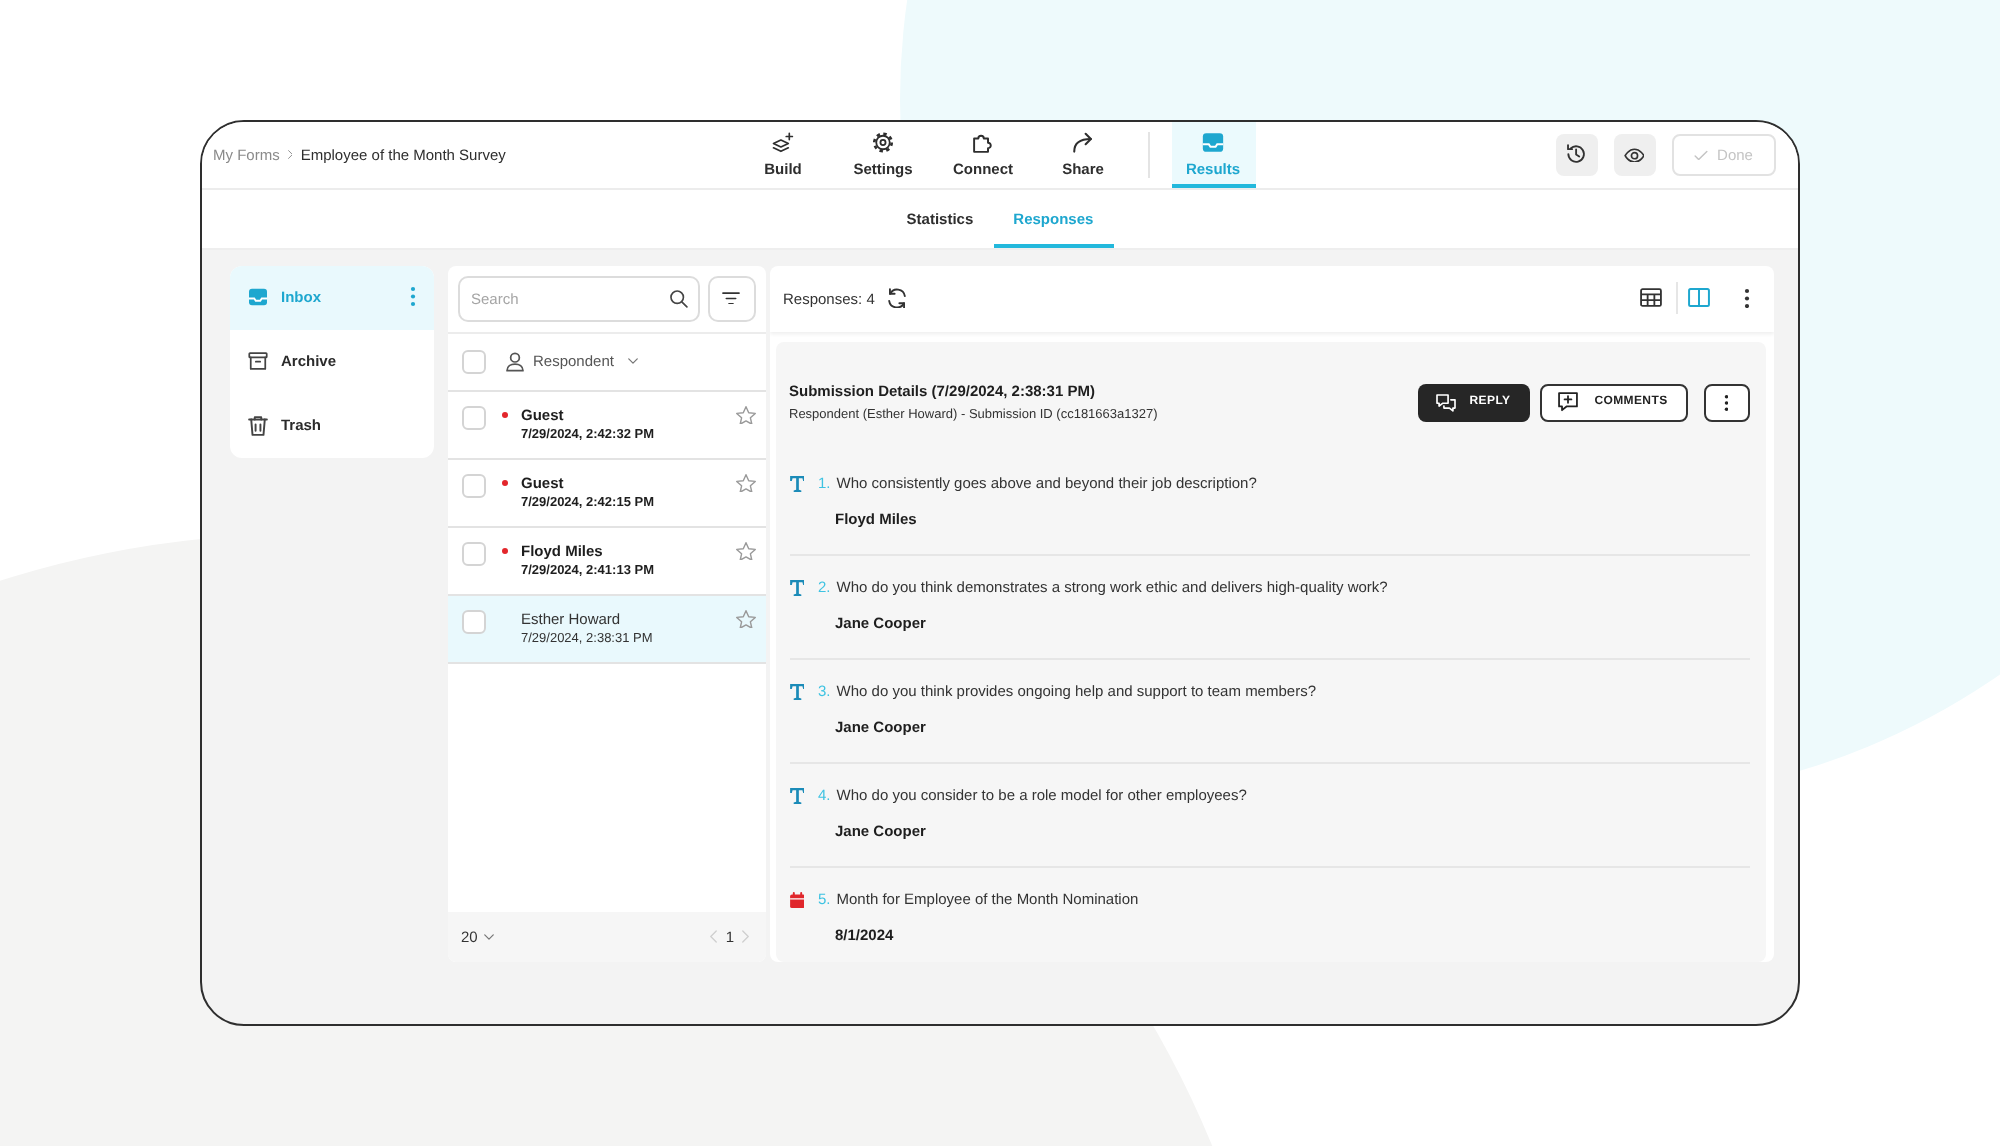 The width and height of the screenshot is (2000, 1146). I want to click on more-button, so click(1726, 402).